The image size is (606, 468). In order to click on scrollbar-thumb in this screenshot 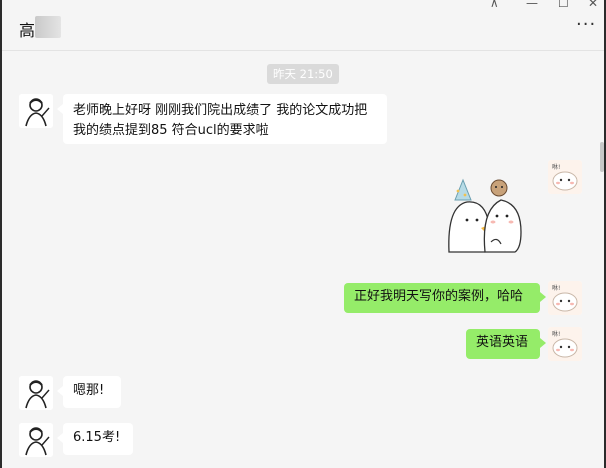, I will do `click(602, 157)`.